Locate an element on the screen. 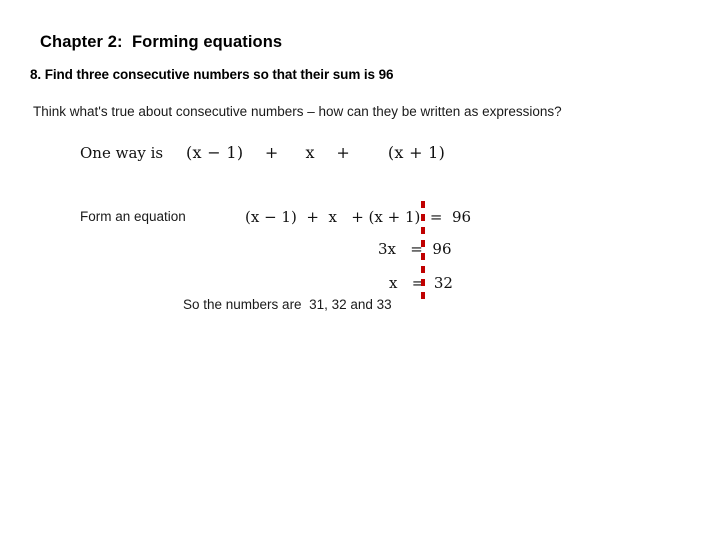  form-equation-label: Form an equation is located at coordinates (133, 216).